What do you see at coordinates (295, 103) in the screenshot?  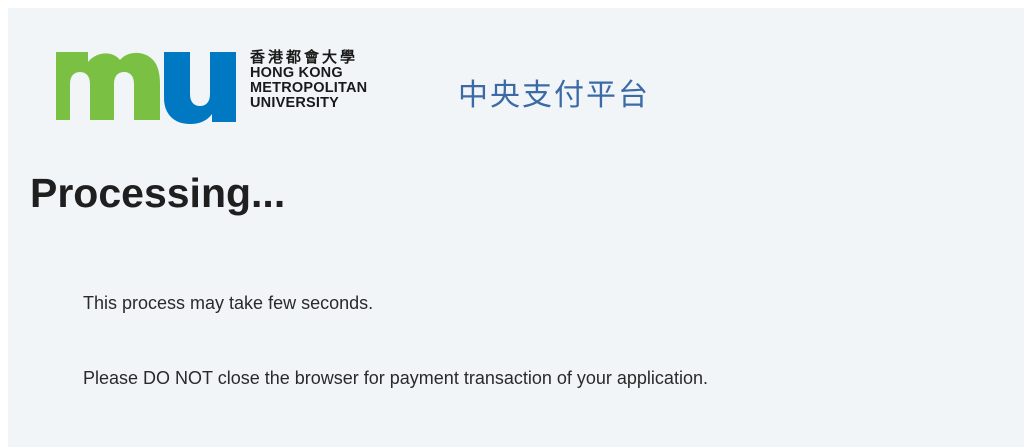 I see `logo-name-en-line-3: UNIVERSITY` at bounding box center [295, 103].